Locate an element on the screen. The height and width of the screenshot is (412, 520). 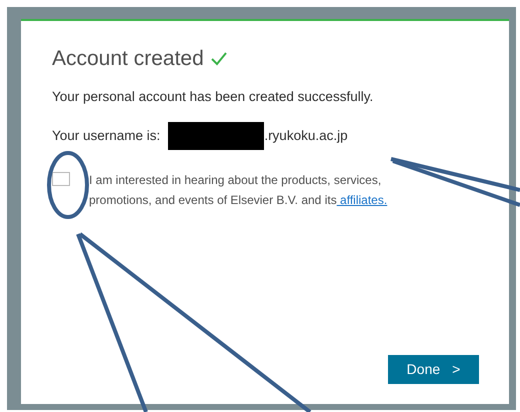
affiliates-link: affiliates. is located at coordinates (362, 200).